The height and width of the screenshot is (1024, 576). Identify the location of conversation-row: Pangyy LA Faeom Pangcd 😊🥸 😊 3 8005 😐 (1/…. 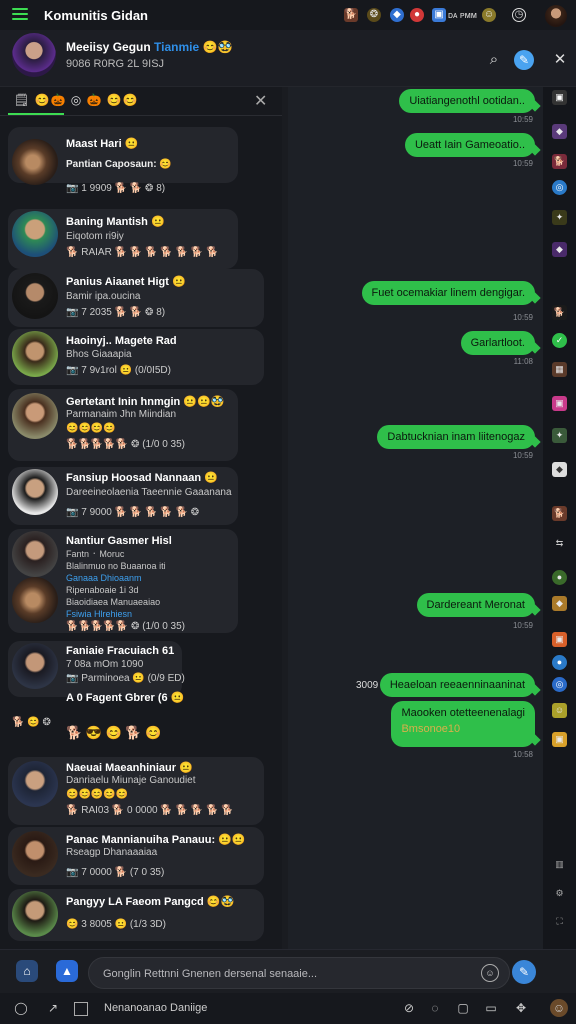
(141, 915).